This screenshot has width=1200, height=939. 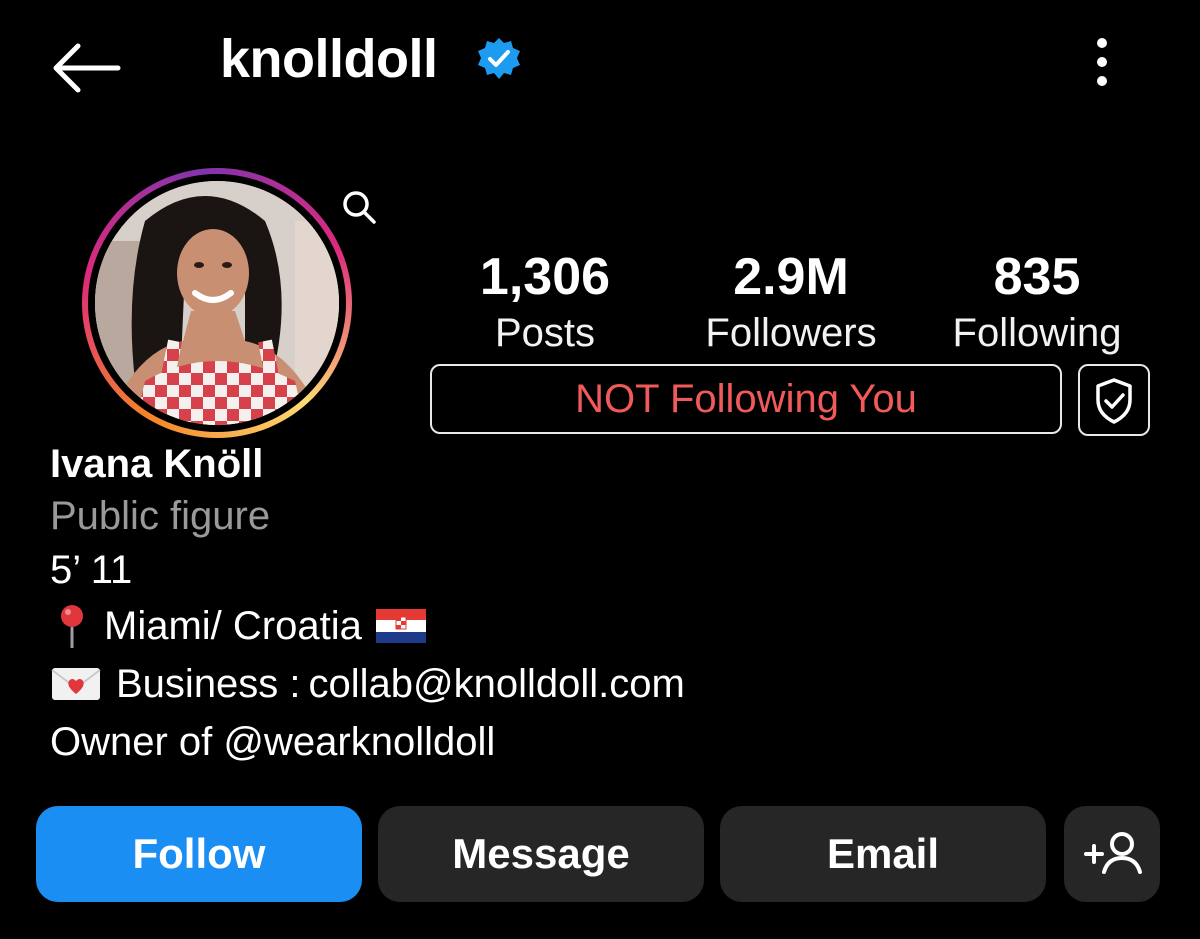 What do you see at coordinates (499, 59) in the screenshot?
I see `verified-badge-icon` at bounding box center [499, 59].